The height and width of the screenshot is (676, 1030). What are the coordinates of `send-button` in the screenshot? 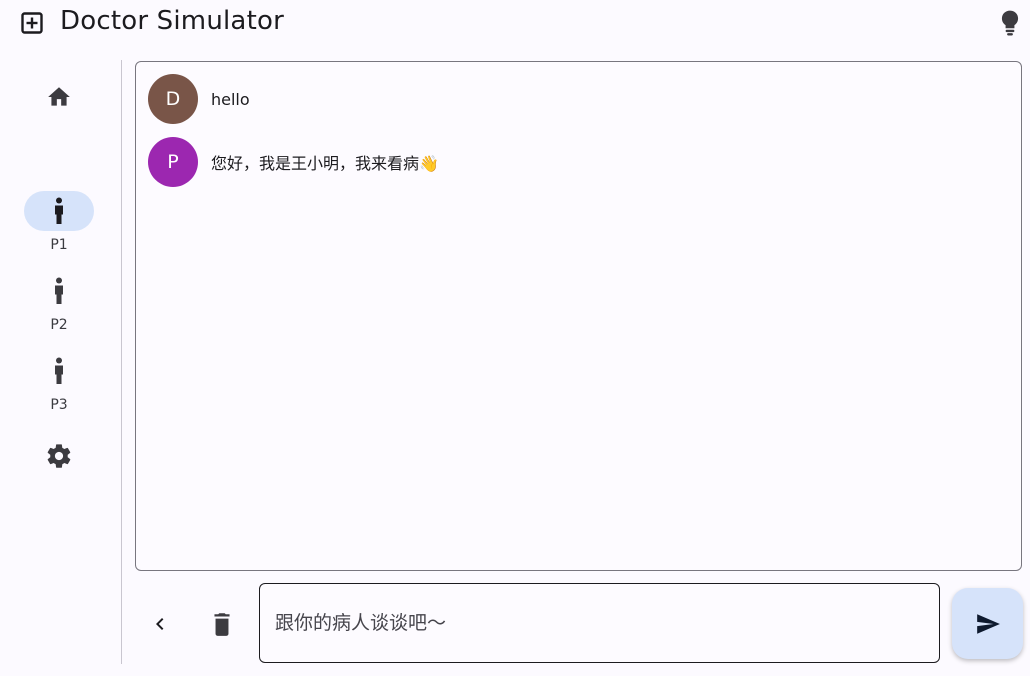 It's located at (987, 623).